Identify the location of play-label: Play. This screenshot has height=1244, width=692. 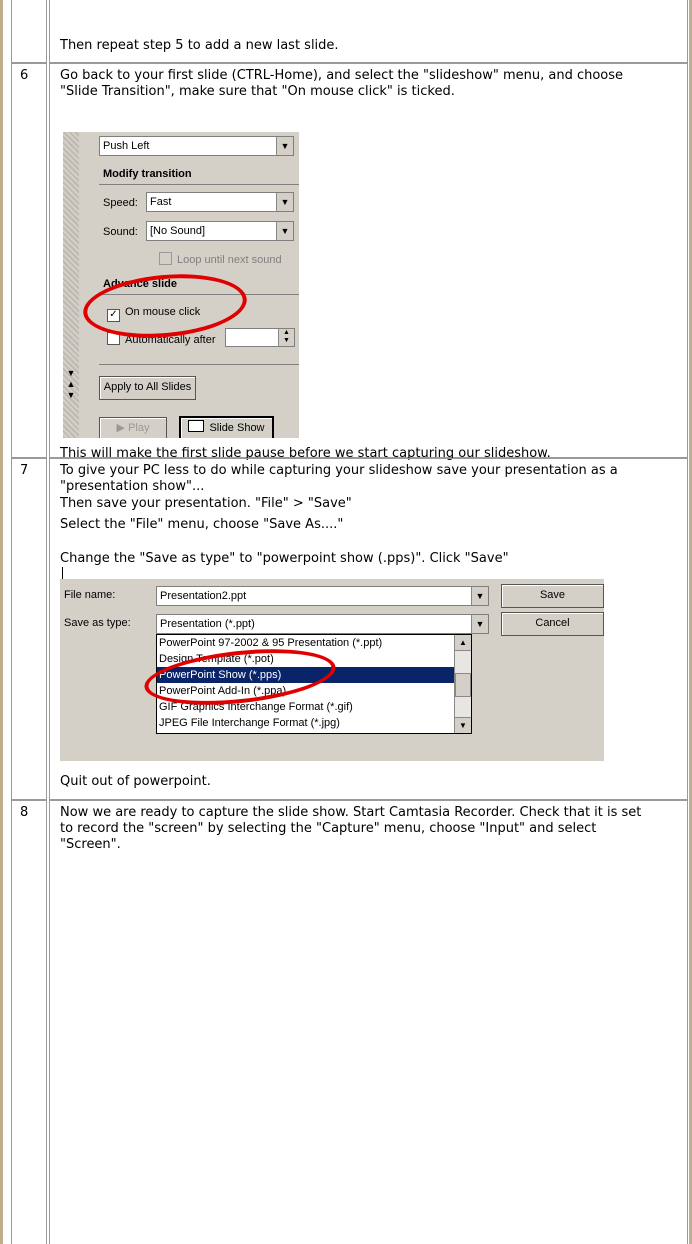
(139, 428).